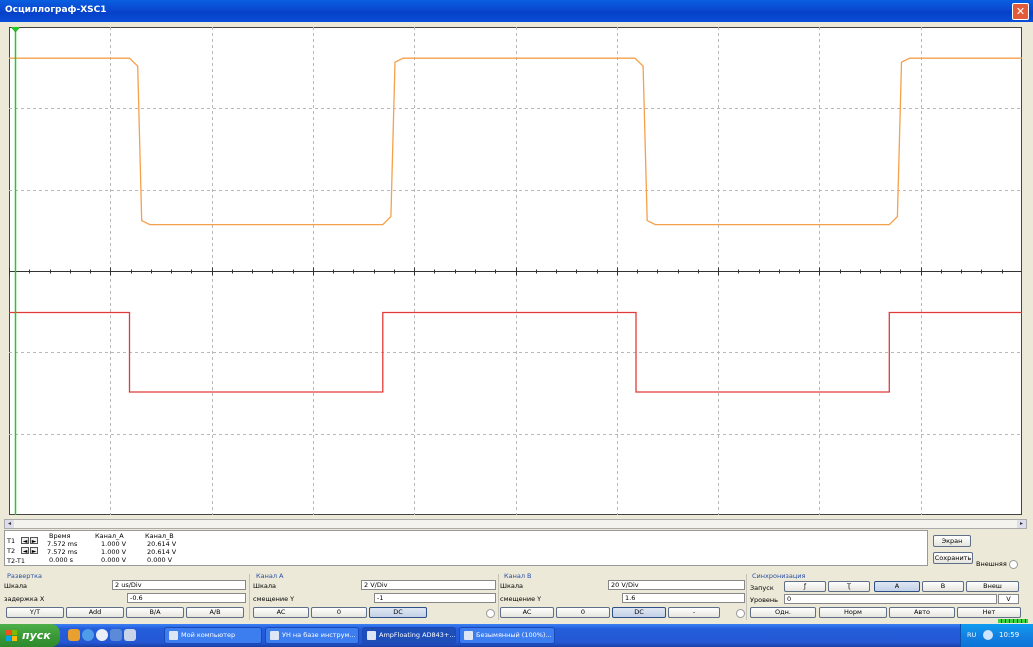  Describe the element at coordinates (762, 588) in the screenshot. I see `trigger-edge-label: Запуск` at that location.